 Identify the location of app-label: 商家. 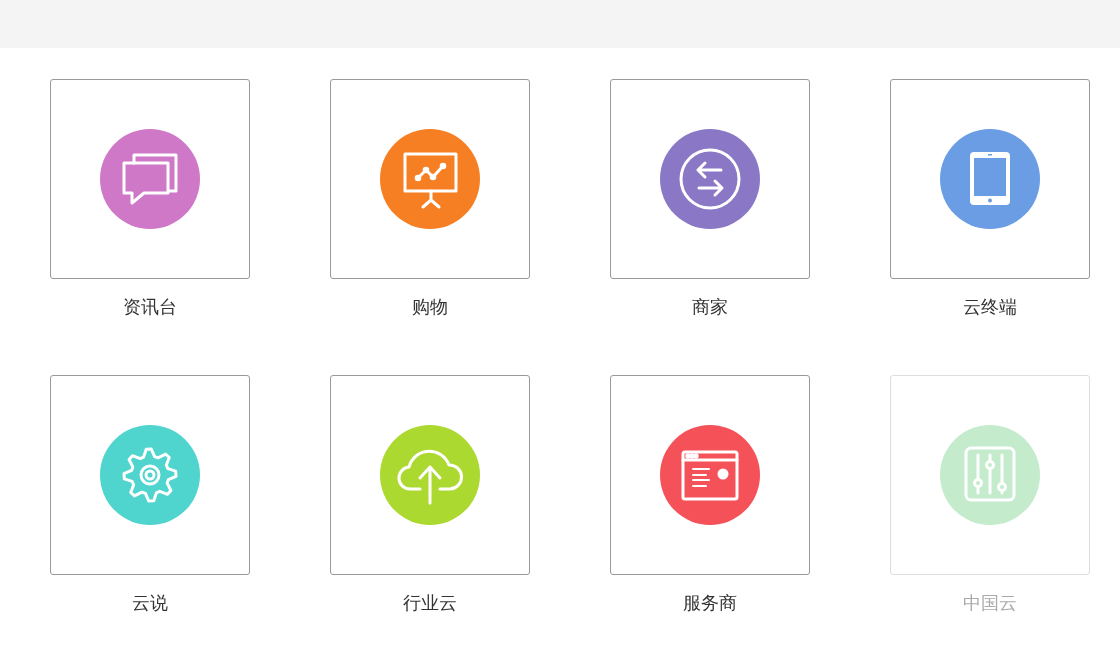
(710, 307).